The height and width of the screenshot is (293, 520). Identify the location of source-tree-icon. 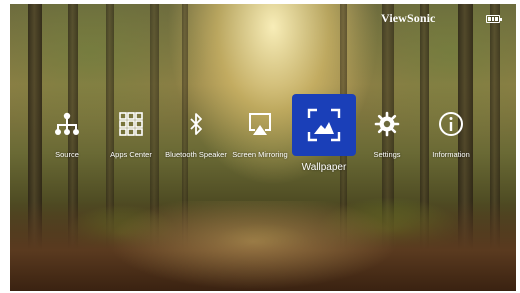
(67, 123).